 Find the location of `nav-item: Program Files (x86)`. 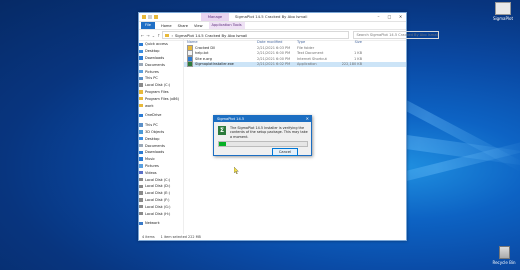

nav-item: Program Files (x86) is located at coordinates (161, 98).